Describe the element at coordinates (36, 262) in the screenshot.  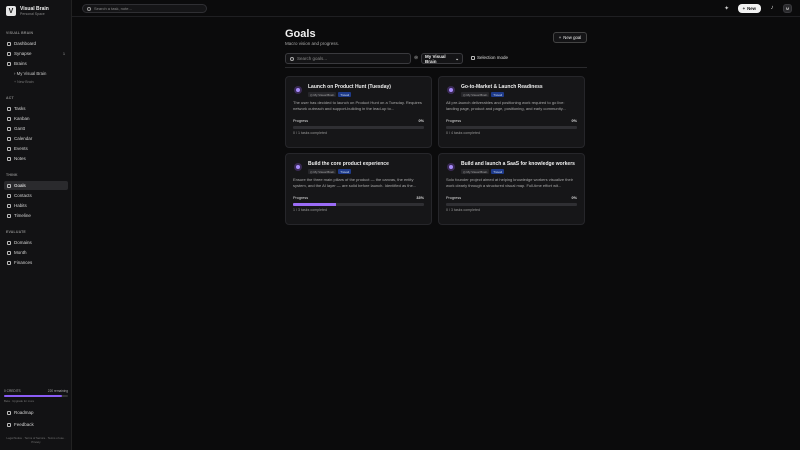
I see `sidebar-item-finances: Finances` at that location.